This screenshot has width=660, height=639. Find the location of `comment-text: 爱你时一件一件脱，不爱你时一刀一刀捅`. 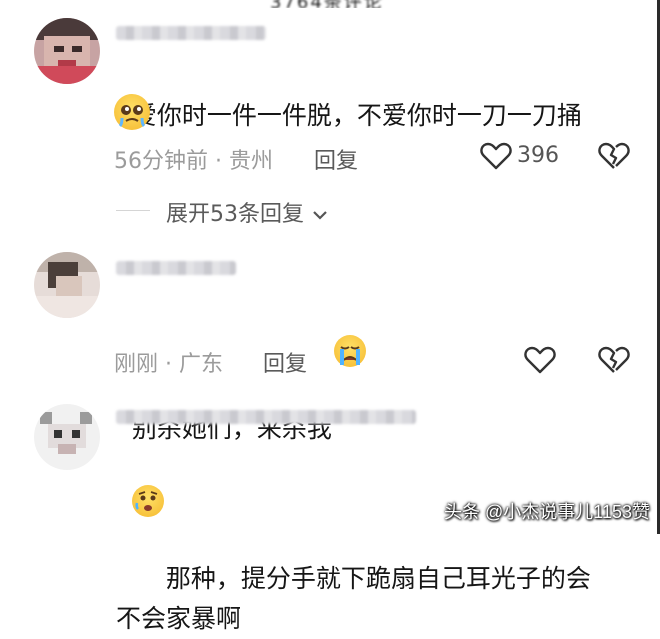

comment-text: 爱你时一件一件脱，不爱你时一刀一刀捅 is located at coordinates (356, 115).